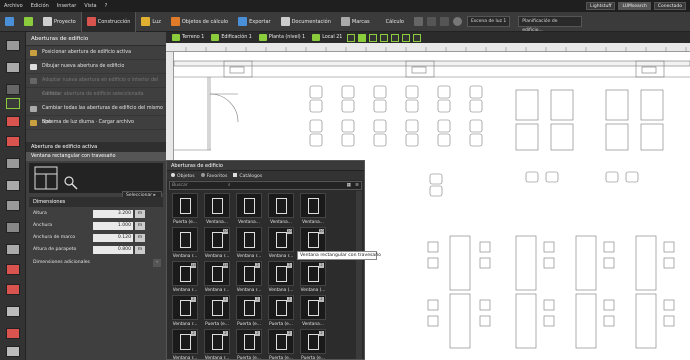 The height and width of the screenshot is (360, 690). What do you see at coordinates (339, 255) in the screenshot?
I see `tile-tooltip: Ventana rectangular con travesaño` at bounding box center [339, 255].